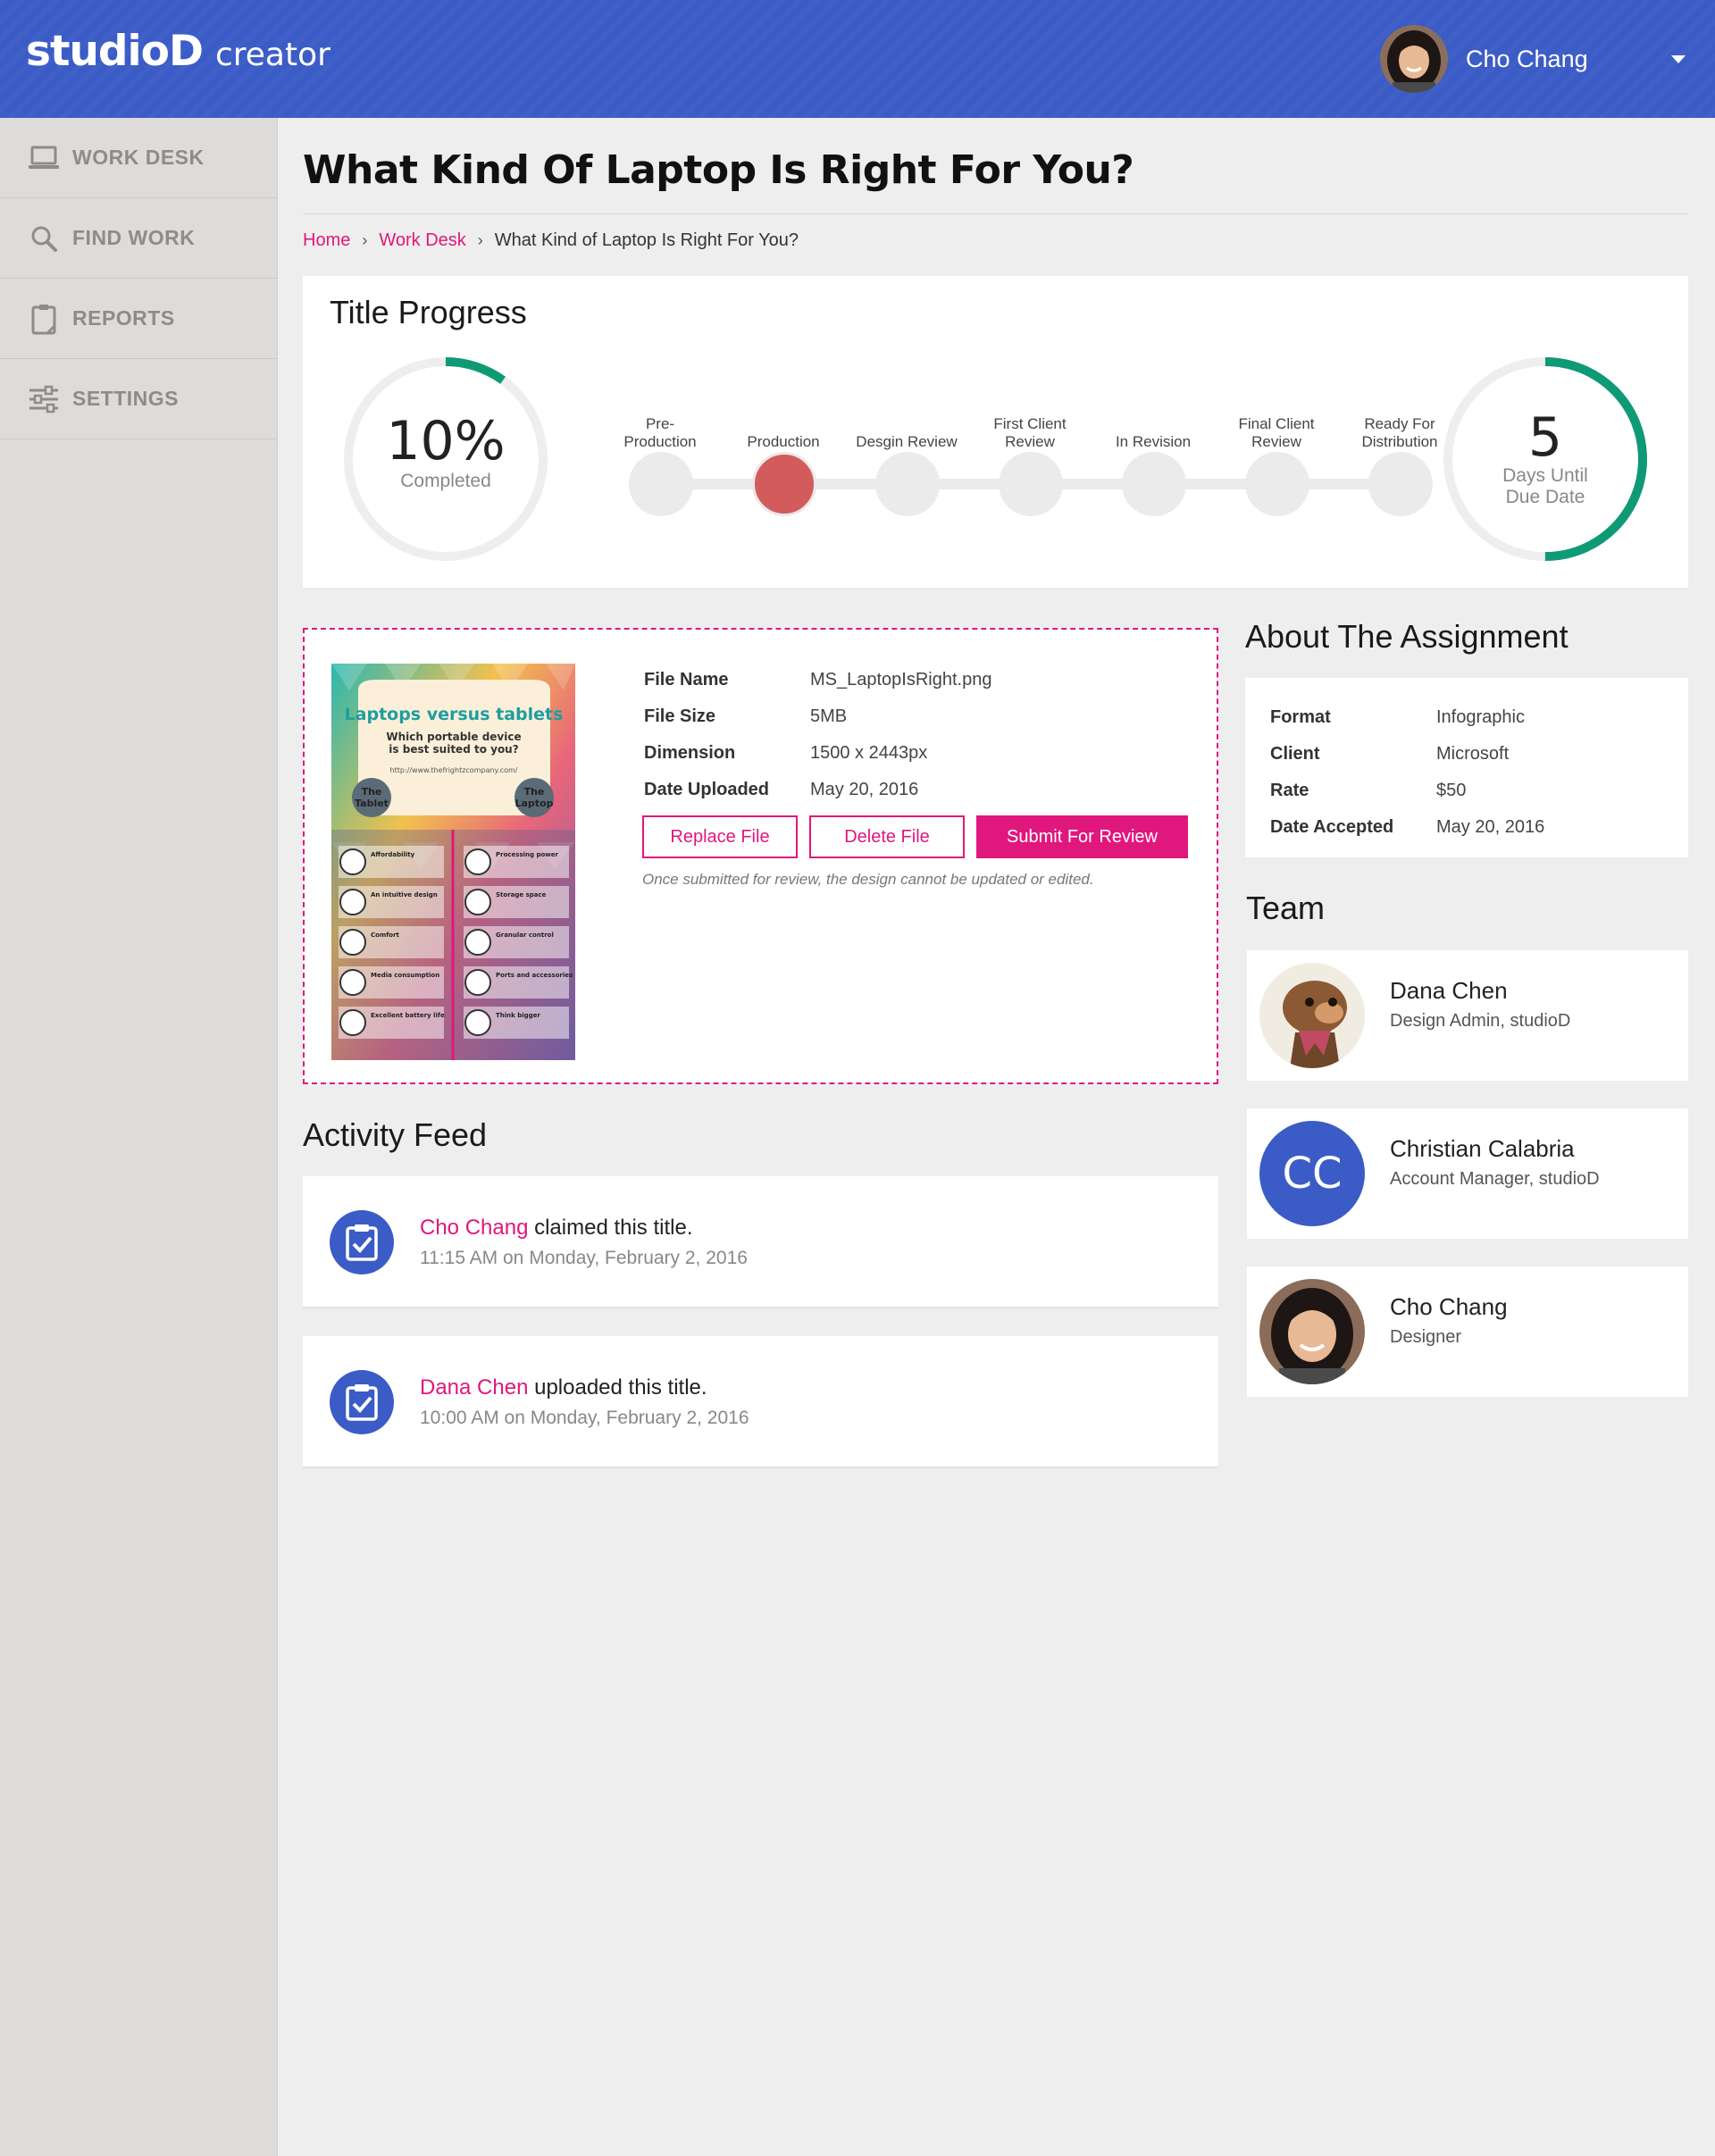  I want to click on workflow-step-dot-active, so click(784, 484).